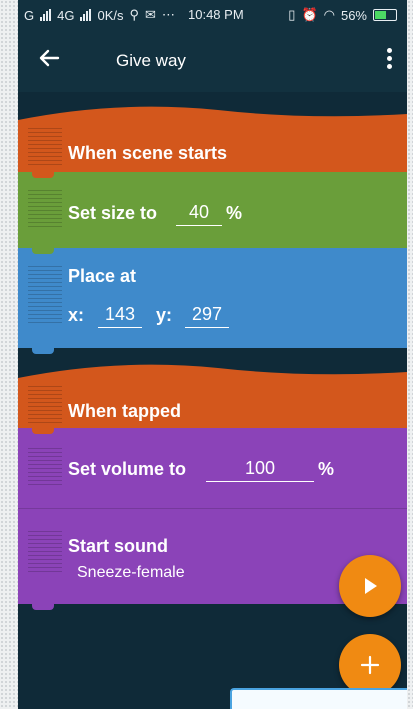  What do you see at coordinates (49, 60) in the screenshot?
I see `arrow-left-icon` at bounding box center [49, 60].